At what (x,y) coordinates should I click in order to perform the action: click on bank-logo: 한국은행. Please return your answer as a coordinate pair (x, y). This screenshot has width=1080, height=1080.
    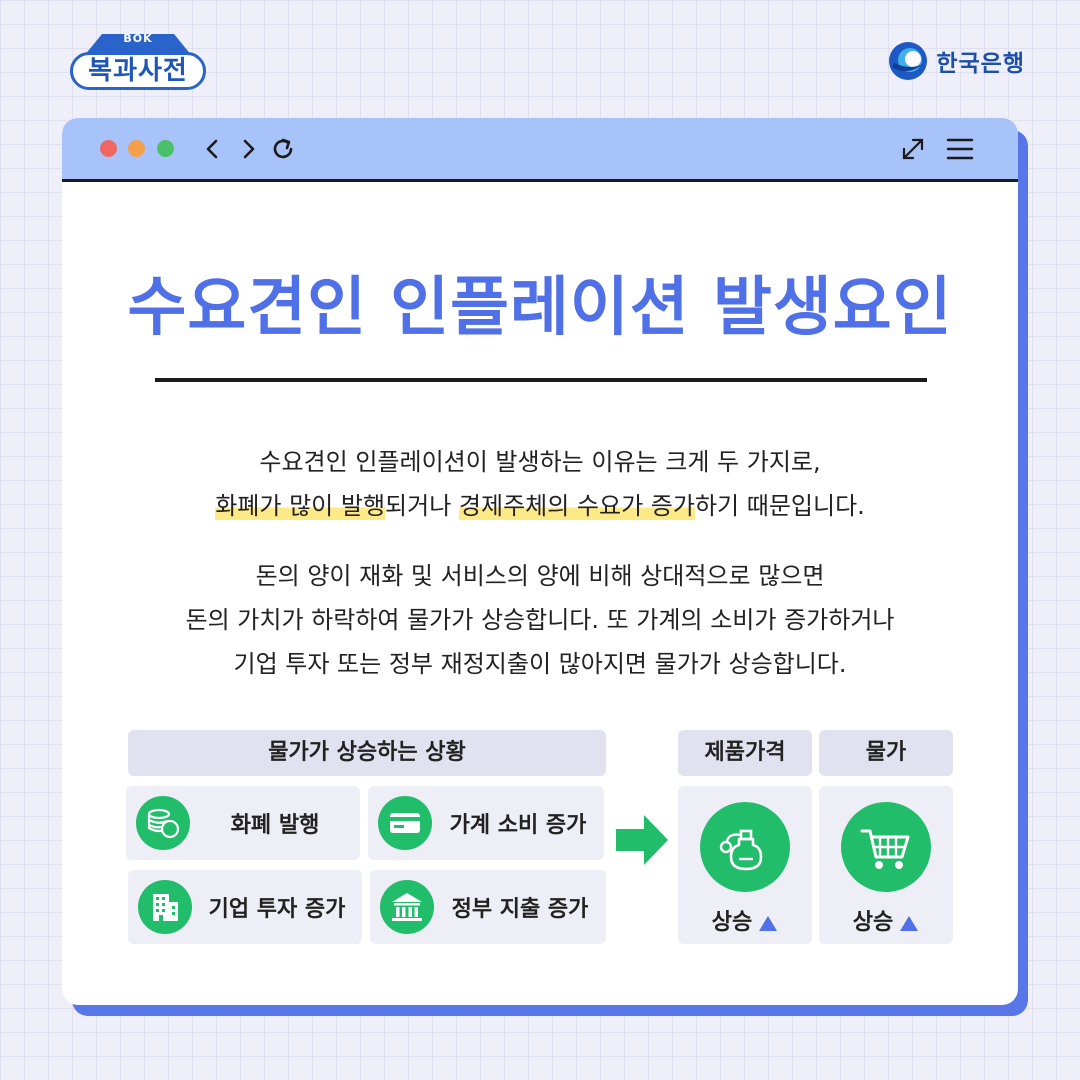
    Looking at the image, I should click on (956, 61).